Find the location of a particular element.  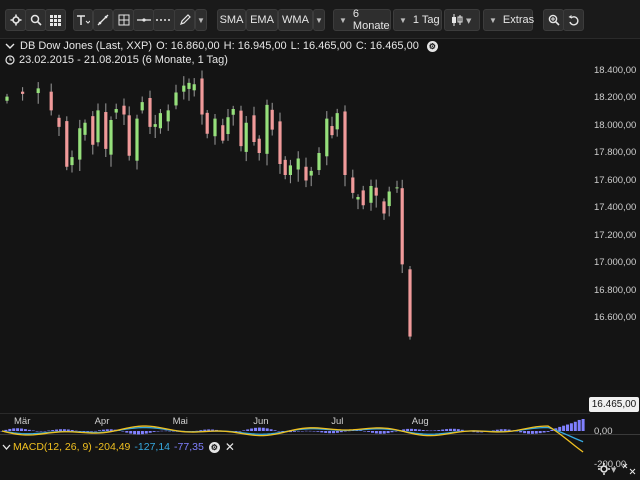

dotted-line-icon is located at coordinates (164, 20).